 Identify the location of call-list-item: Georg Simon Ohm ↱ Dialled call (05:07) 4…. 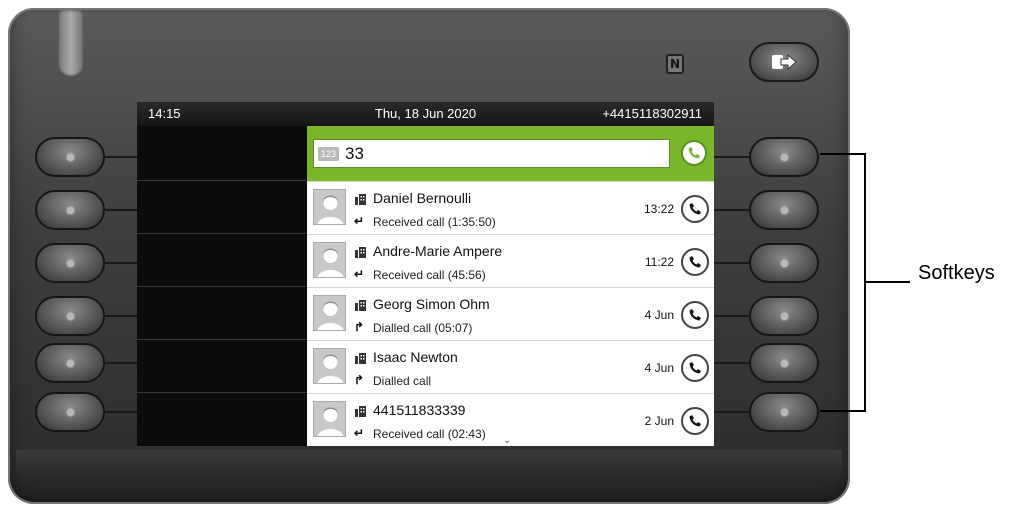
(510, 313).